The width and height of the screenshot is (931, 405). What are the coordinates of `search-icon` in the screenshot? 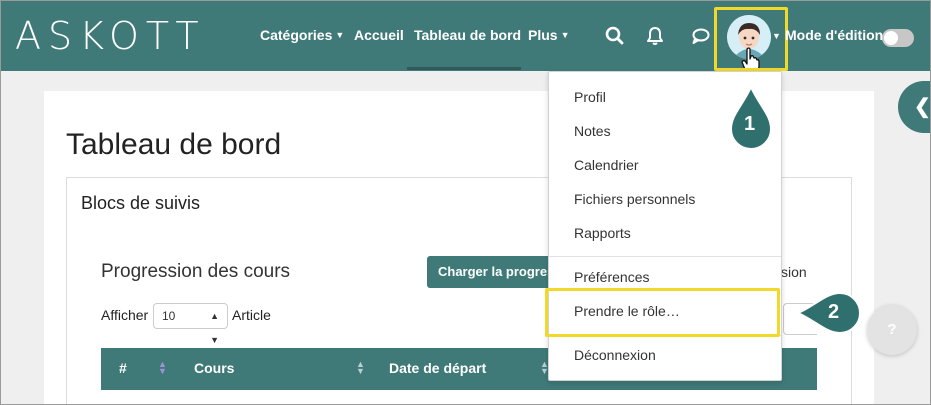 It's located at (615, 36).